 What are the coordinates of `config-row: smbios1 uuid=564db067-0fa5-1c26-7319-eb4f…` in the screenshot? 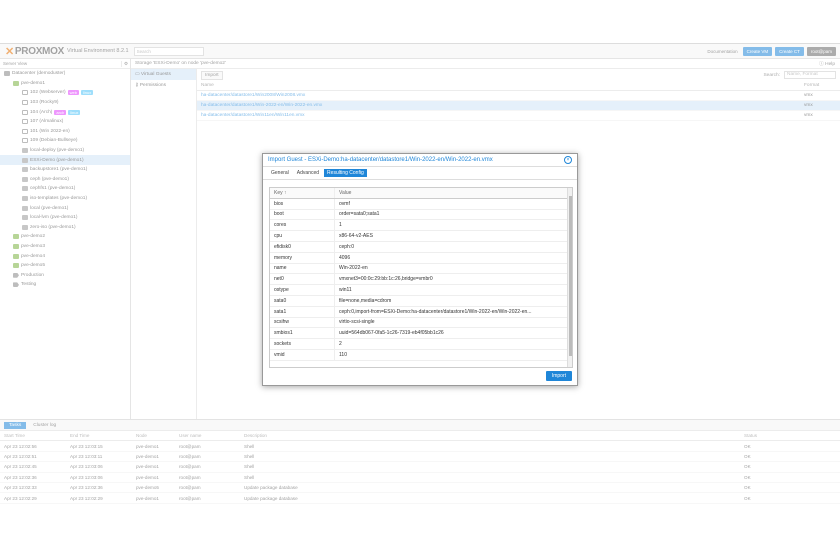 It's located at (421, 334).